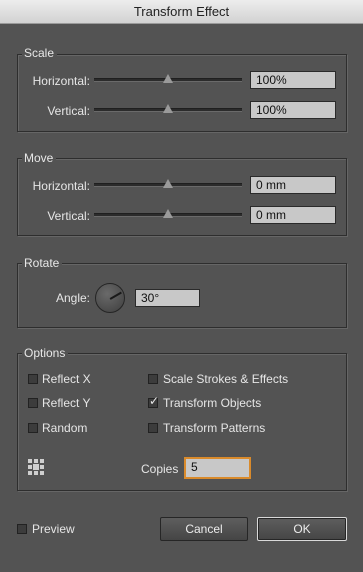 The image size is (363, 572). Describe the element at coordinates (45, 353) in the screenshot. I see `options-legend: Options` at that location.